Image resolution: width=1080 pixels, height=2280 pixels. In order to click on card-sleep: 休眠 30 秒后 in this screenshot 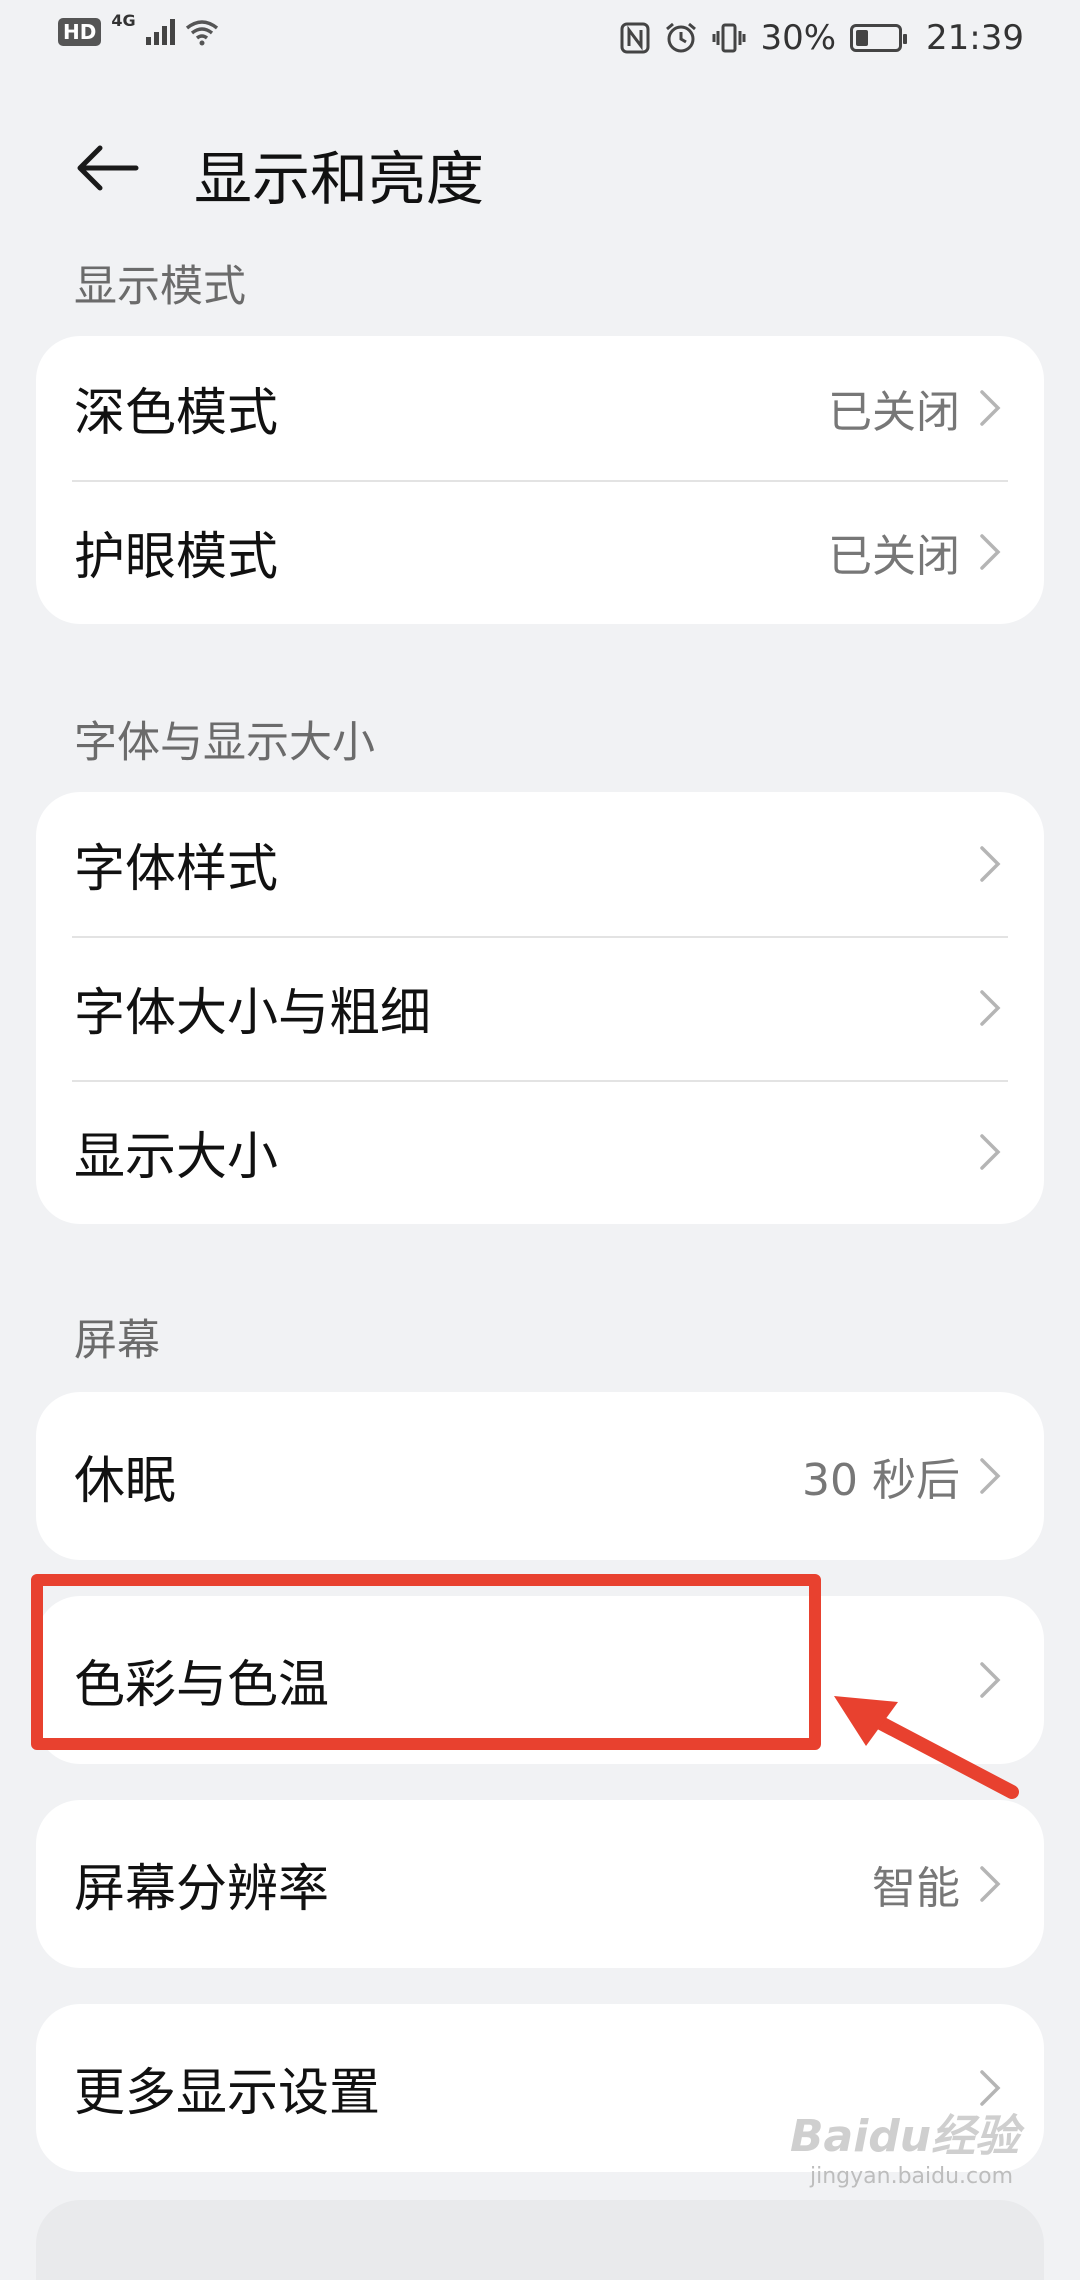, I will do `click(540, 1476)`.